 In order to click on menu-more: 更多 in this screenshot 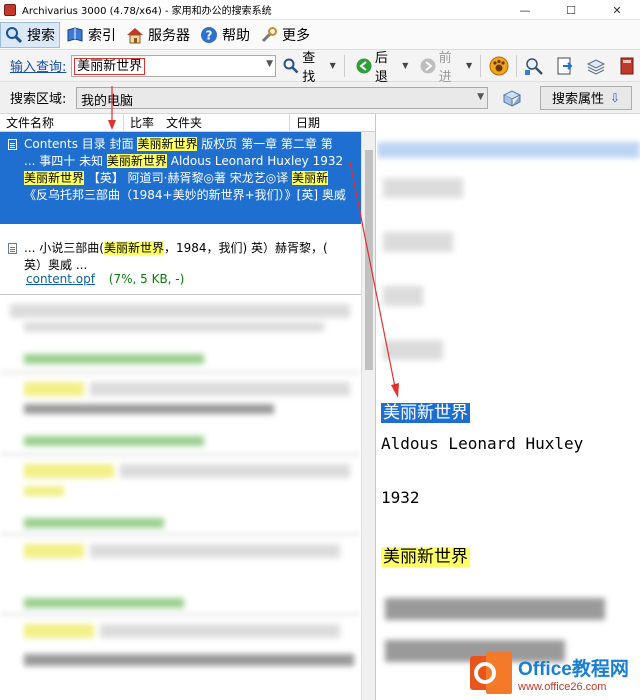, I will do `click(285, 35)`.